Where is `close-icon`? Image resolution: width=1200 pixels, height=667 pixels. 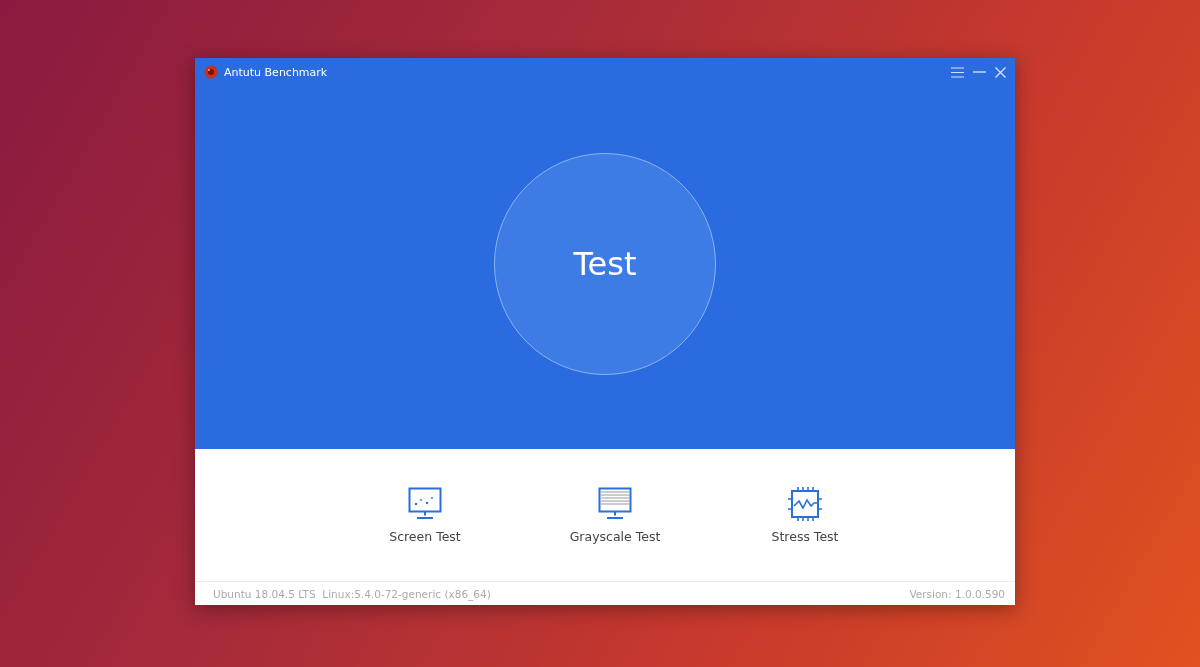 close-icon is located at coordinates (1000, 72).